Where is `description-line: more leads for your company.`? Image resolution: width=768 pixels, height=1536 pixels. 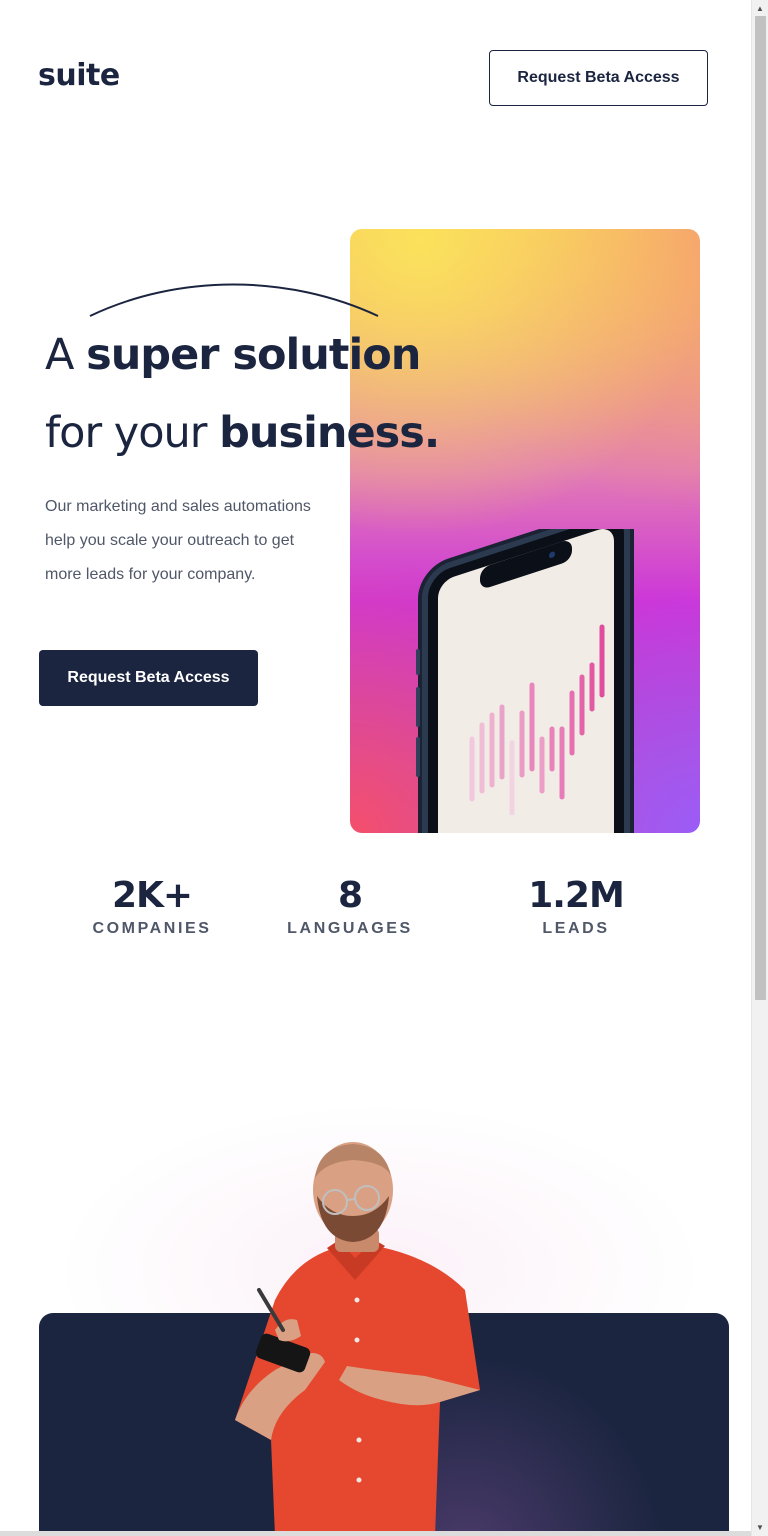 description-line: more leads for your company. is located at coordinates (150, 574).